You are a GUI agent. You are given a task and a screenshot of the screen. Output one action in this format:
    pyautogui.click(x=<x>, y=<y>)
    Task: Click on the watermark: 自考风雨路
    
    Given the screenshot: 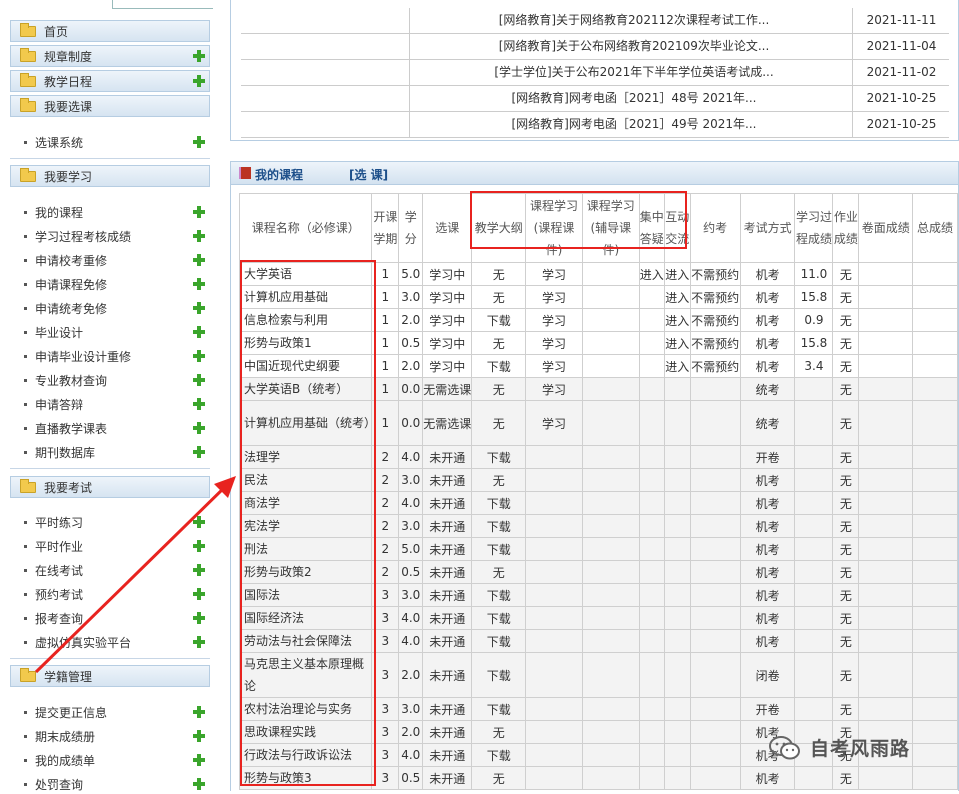 What is the action you would take?
    pyautogui.click(x=839, y=747)
    